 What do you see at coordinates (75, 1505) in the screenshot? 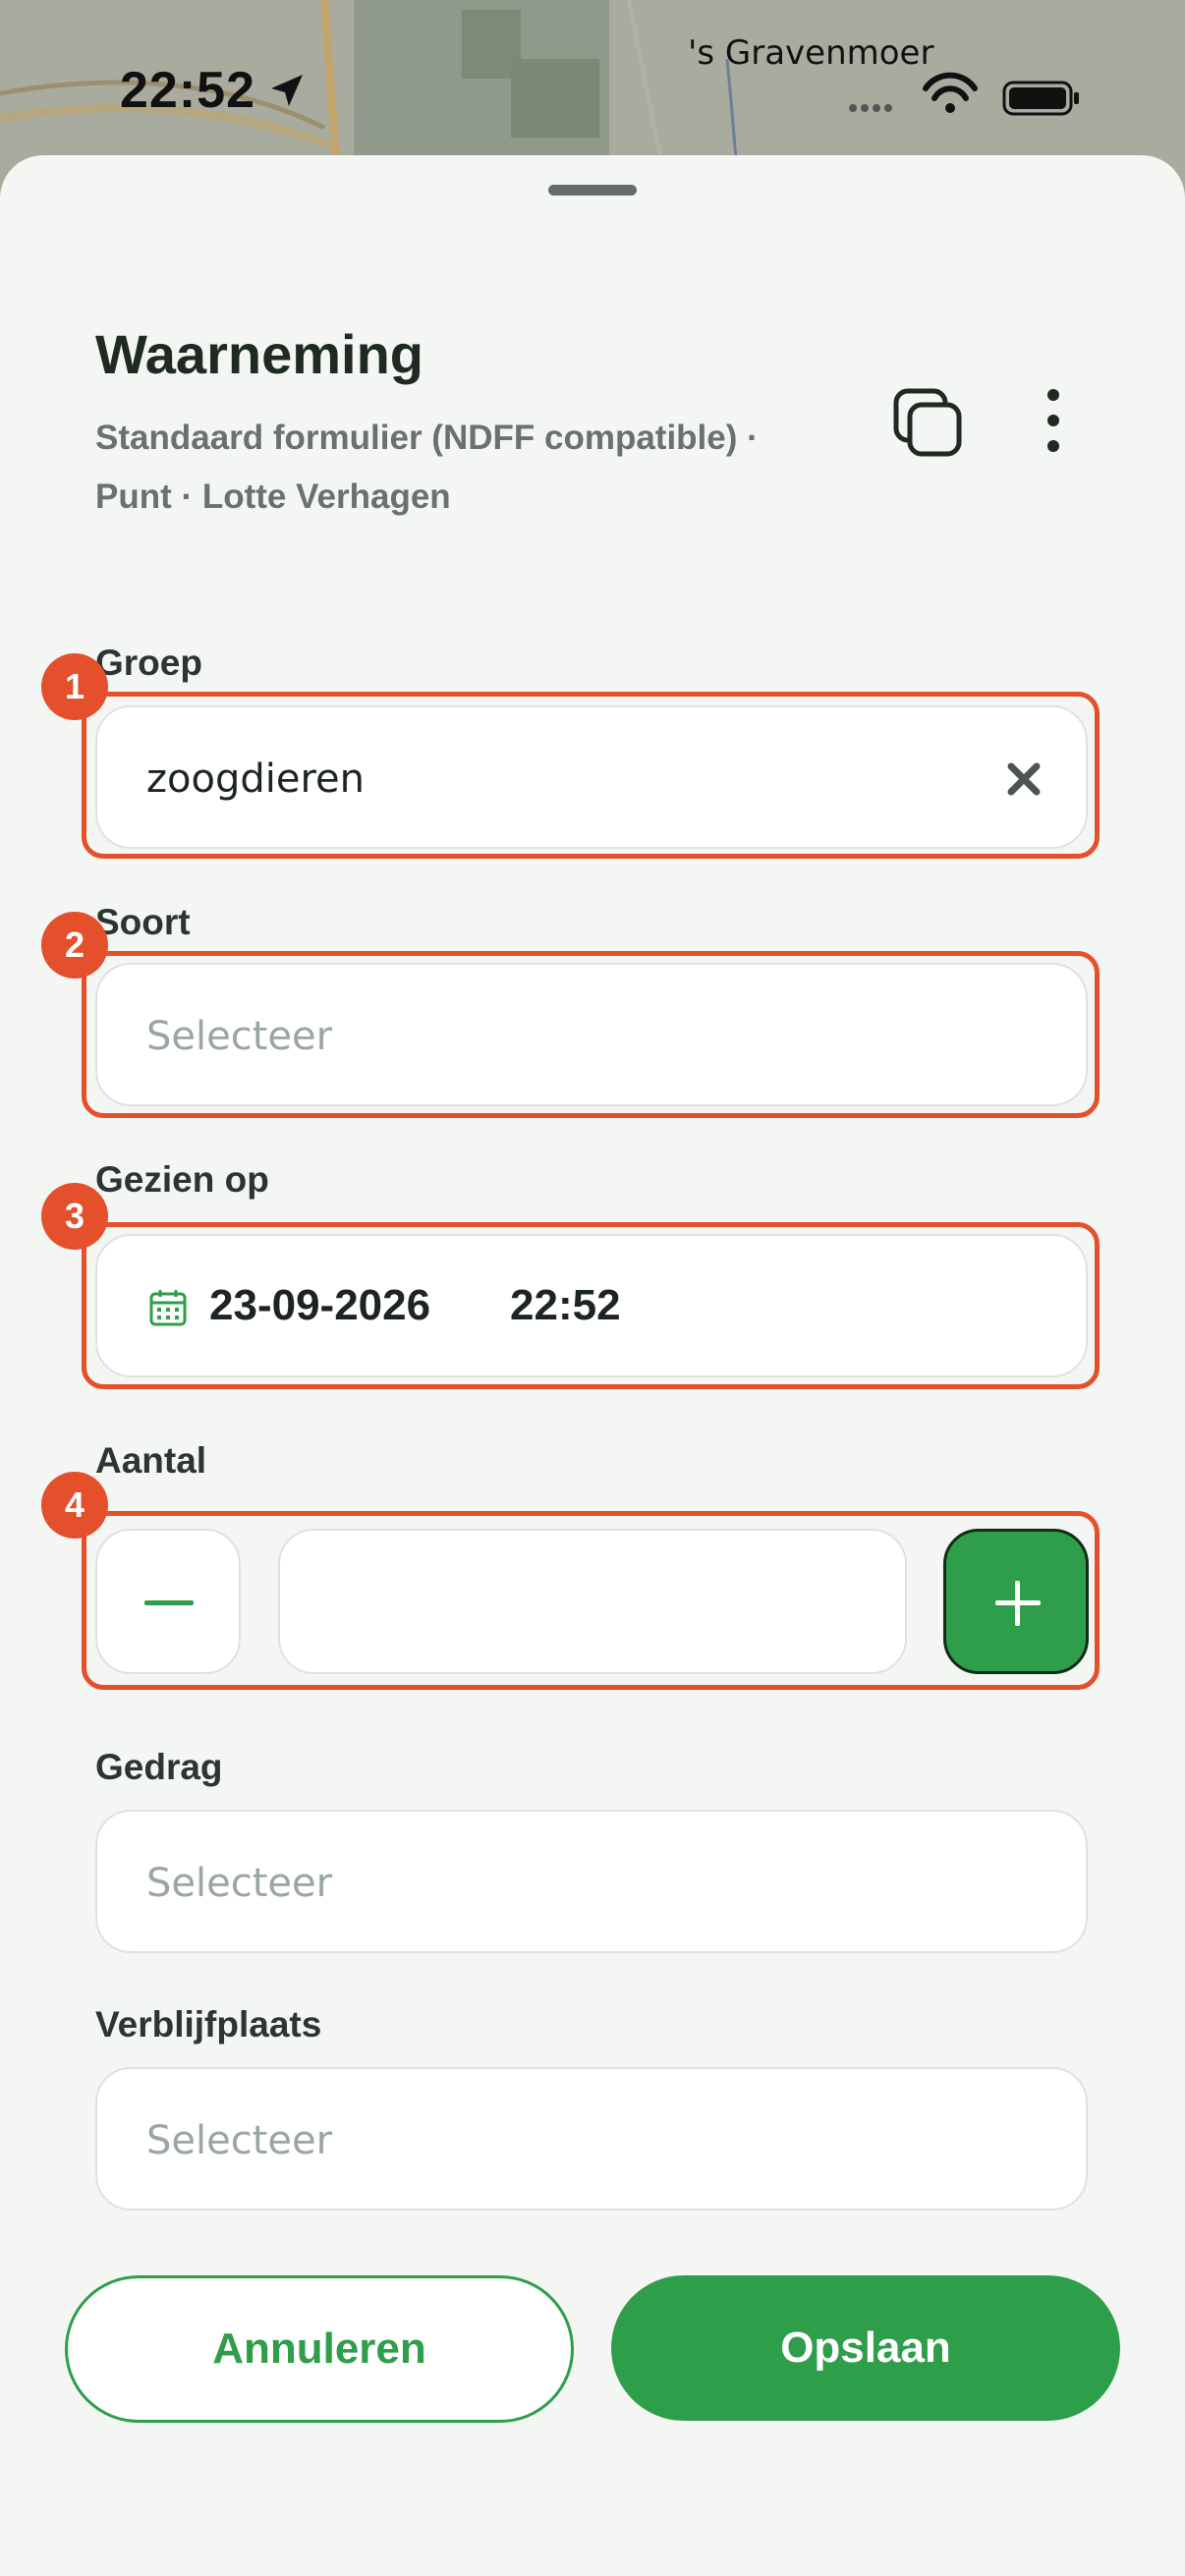
I see `step-badge-4: 4` at bounding box center [75, 1505].